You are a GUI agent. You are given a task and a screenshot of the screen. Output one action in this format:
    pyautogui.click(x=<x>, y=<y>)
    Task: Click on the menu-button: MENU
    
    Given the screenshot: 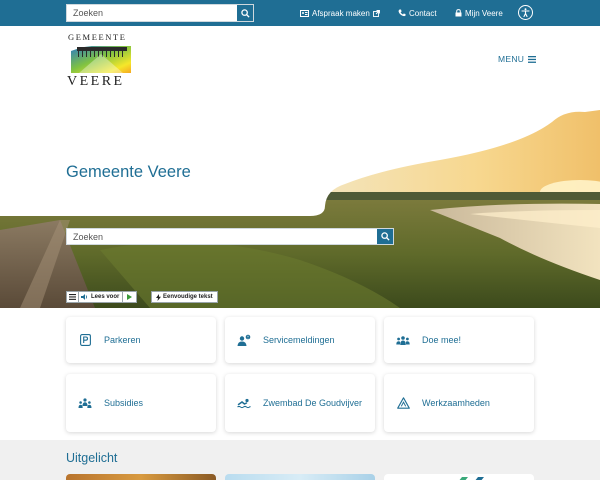 What is the action you would take?
    pyautogui.click(x=517, y=59)
    